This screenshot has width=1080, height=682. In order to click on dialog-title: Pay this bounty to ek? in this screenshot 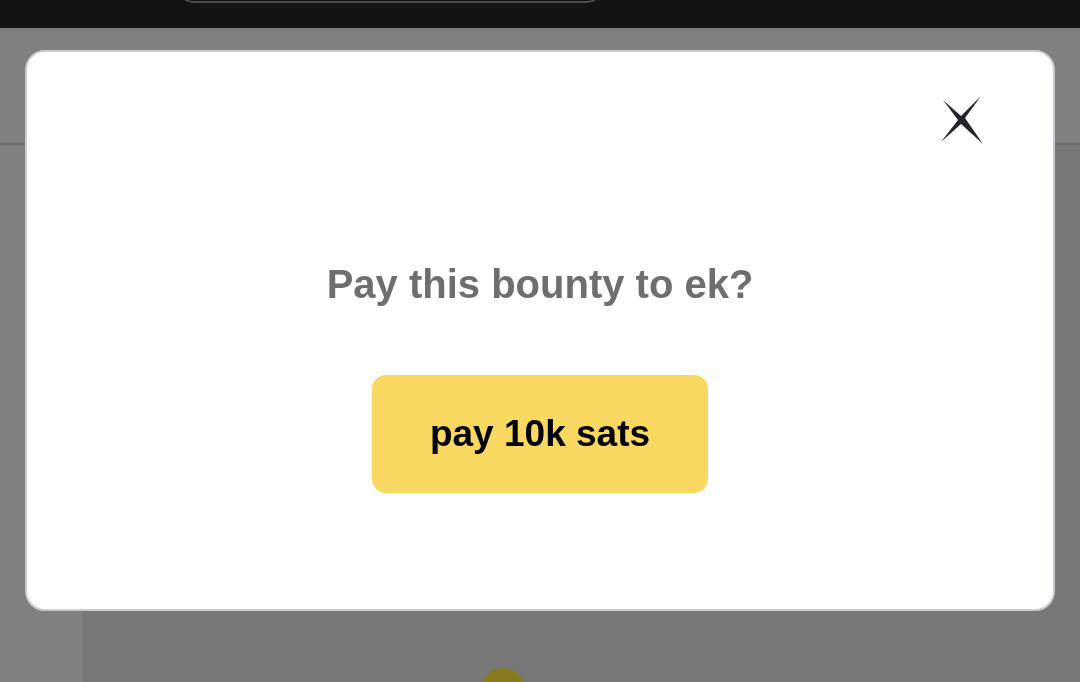, I will do `click(540, 284)`.